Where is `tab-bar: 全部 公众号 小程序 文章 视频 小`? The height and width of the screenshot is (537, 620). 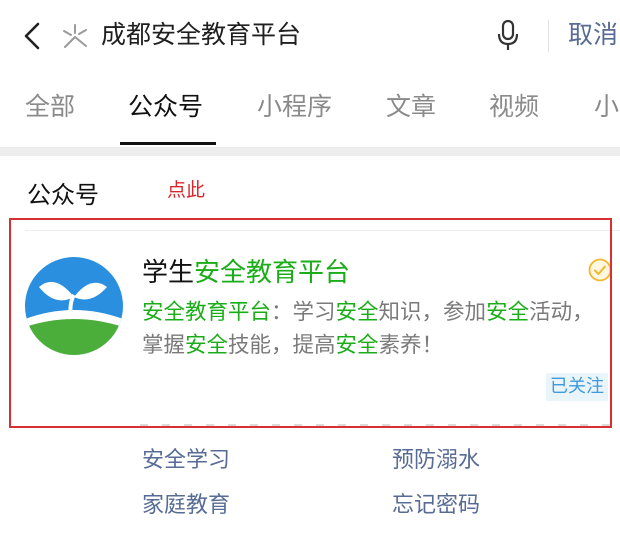 tab-bar: 全部 公众号 小程序 文章 视频 小 is located at coordinates (310, 109).